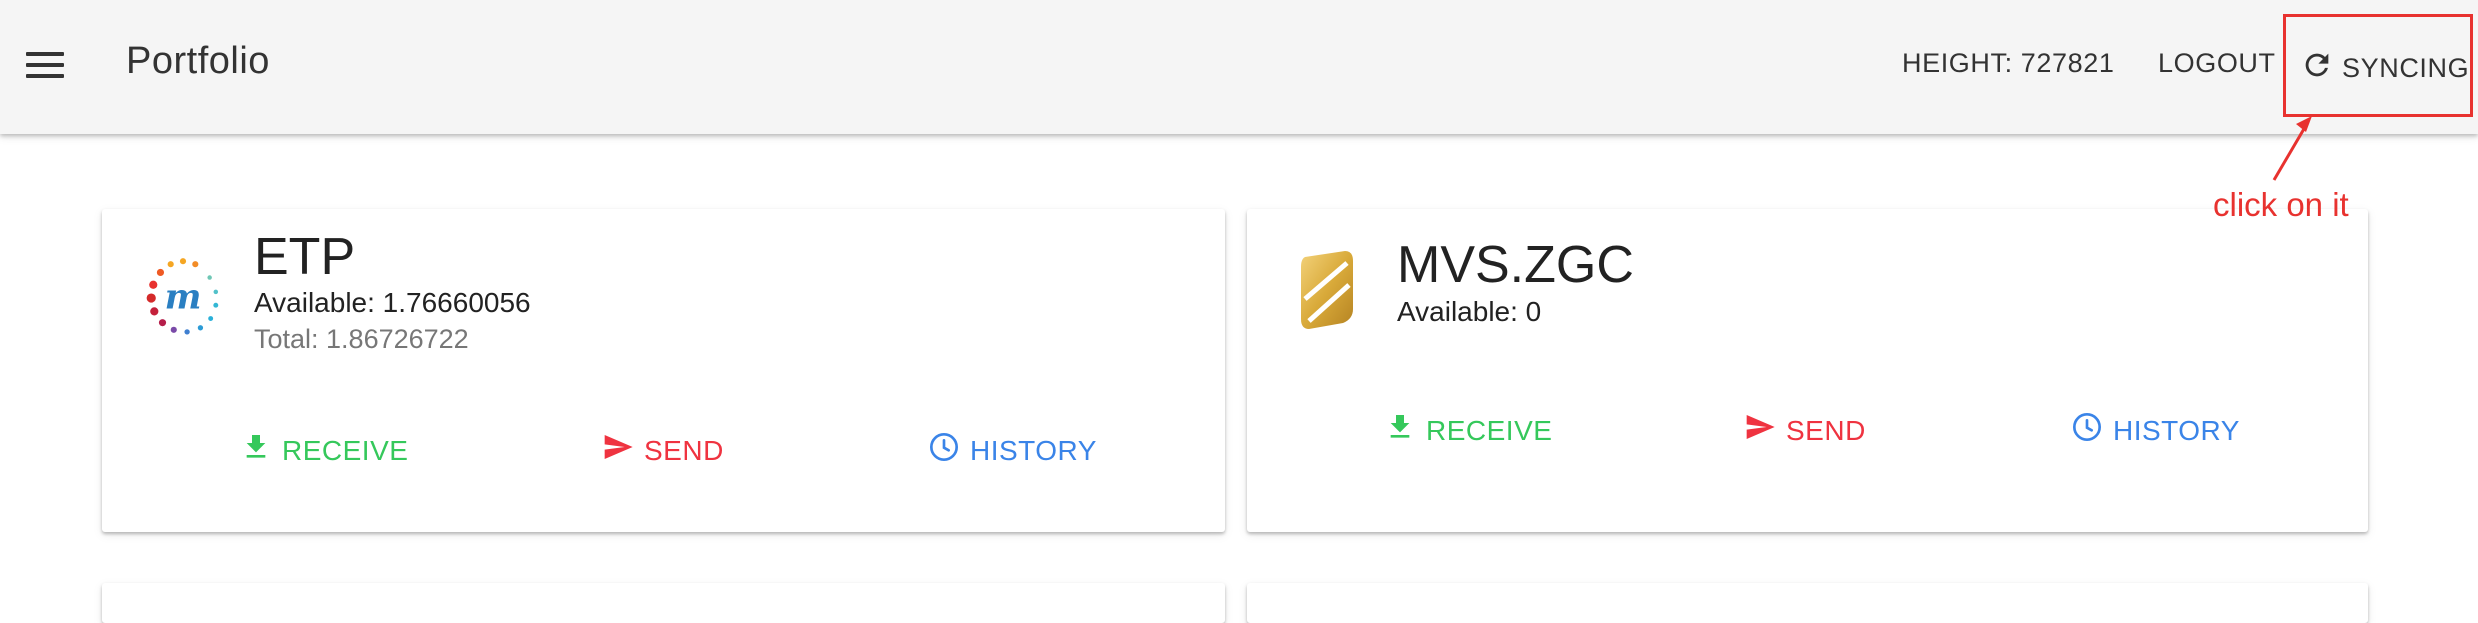 The image size is (2478, 623). I want to click on svg-text: m, so click(183, 296).